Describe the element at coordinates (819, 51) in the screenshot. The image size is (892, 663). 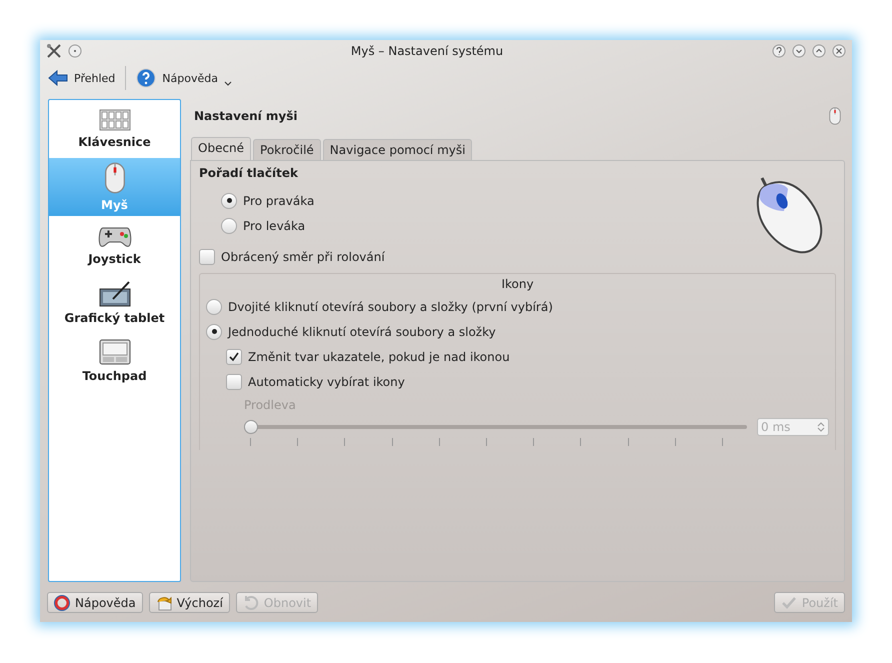
I see `maximize-button` at that location.